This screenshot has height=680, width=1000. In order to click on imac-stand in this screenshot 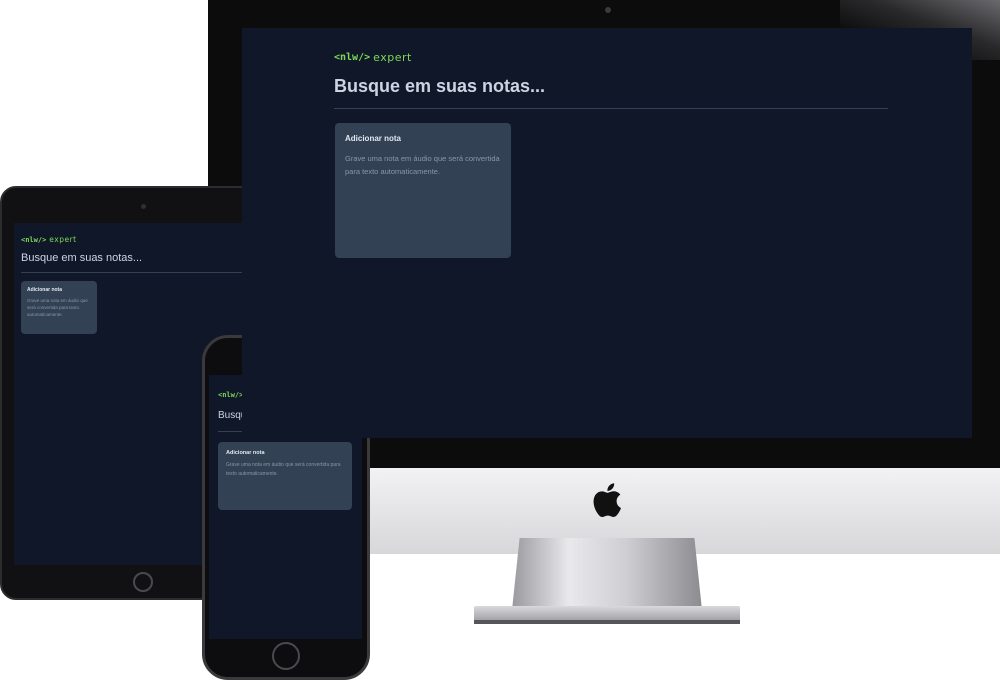, I will do `click(607, 574)`.